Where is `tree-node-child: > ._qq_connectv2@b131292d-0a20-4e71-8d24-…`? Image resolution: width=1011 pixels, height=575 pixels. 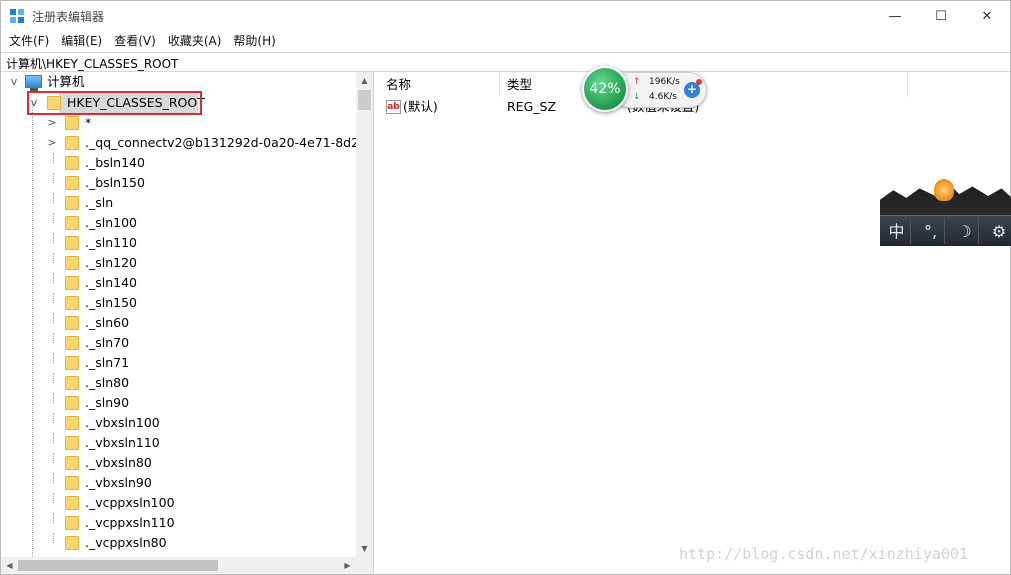
tree-node-child: > ._qq_connectv2@b131292d-0a20-4e71-8d24-… is located at coordinates (178, 143).